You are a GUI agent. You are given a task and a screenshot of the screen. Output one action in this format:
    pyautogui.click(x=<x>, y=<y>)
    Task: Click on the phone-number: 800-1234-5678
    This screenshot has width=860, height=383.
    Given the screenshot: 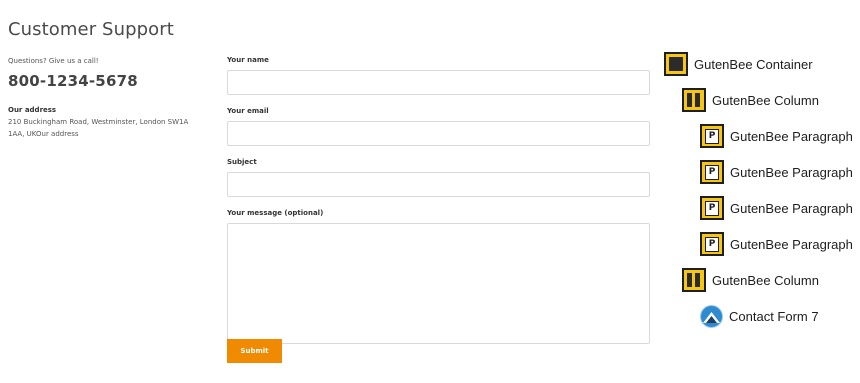 What is the action you would take?
    pyautogui.click(x=73, y=81)
    